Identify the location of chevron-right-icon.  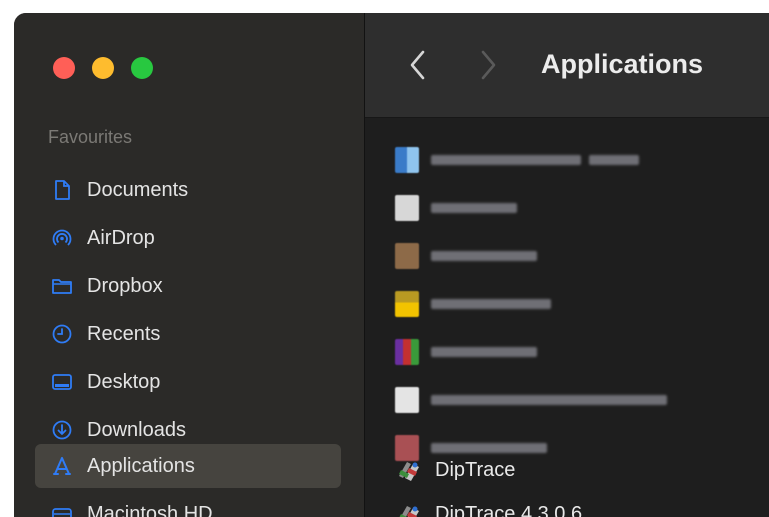
(488, 65).